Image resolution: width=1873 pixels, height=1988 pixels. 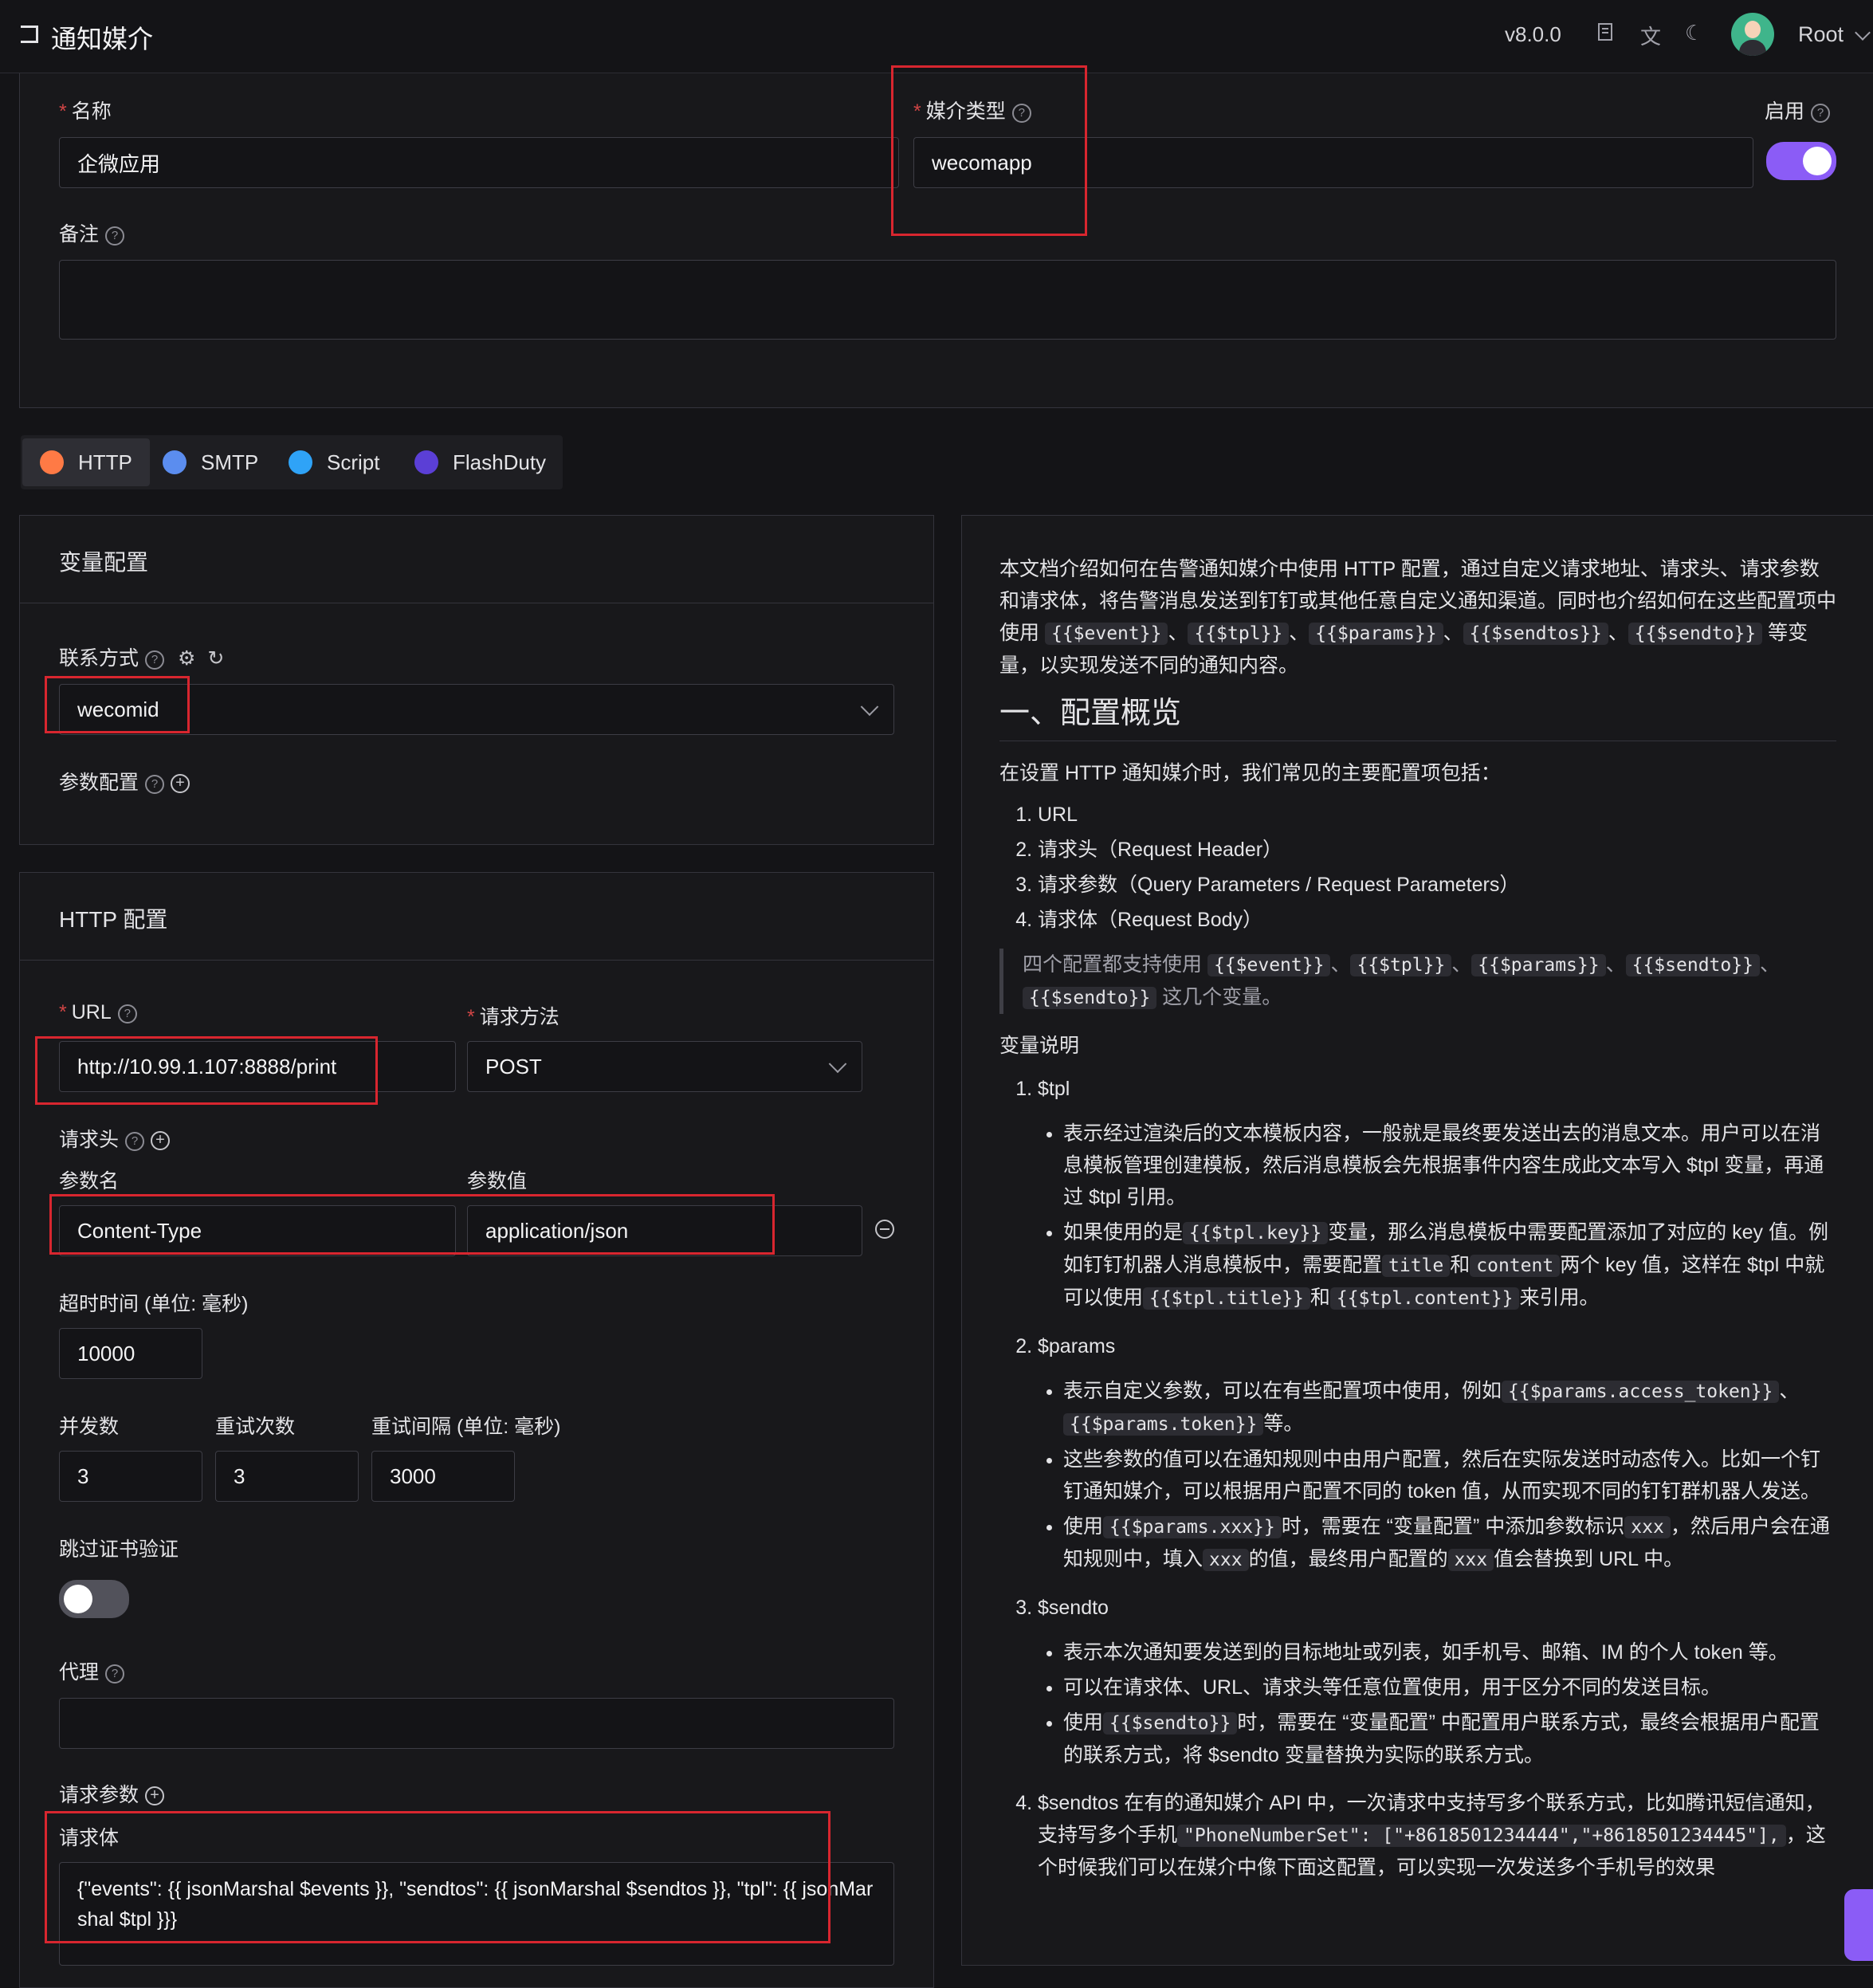 I want to click on retry-label: 重试次数, so click(x=255, y=1427).